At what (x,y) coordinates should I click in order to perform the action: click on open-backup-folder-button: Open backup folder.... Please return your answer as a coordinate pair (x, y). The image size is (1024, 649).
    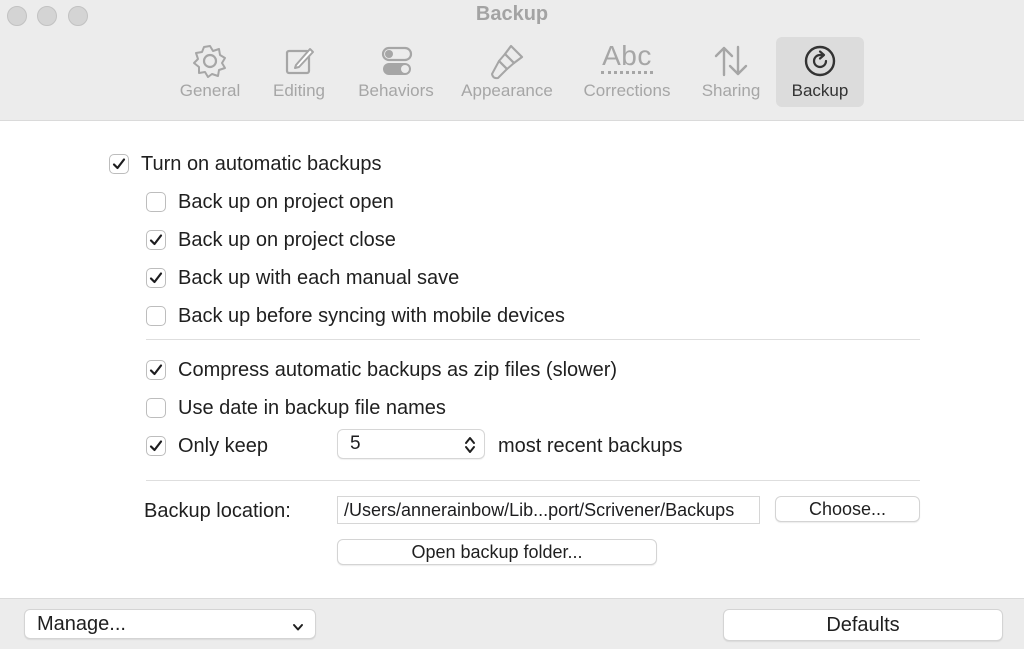
    Looking at the image, I should click on (497, 552).